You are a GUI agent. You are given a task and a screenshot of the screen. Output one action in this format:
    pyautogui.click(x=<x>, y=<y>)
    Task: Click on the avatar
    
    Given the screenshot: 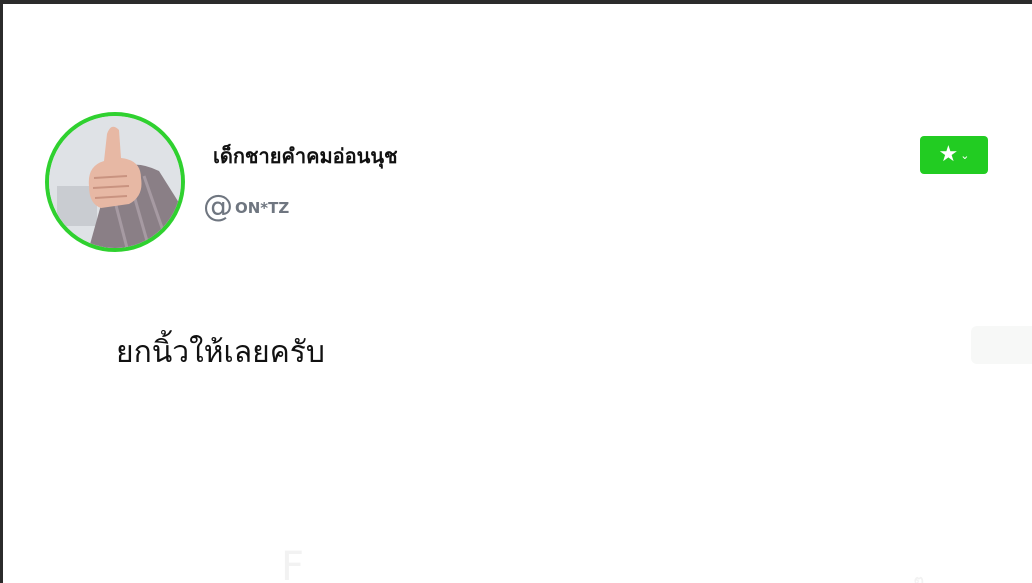 What is the action you would take?
    pyautogui.click(x=115, y=182)
    